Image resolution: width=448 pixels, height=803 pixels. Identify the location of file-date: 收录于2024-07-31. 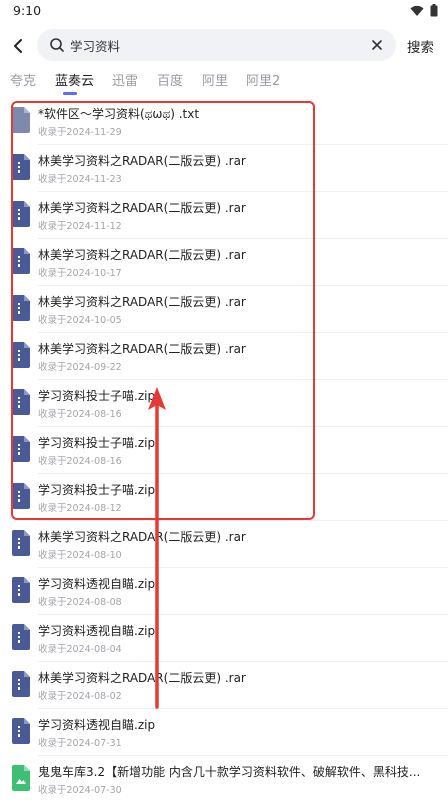
(80, 743).